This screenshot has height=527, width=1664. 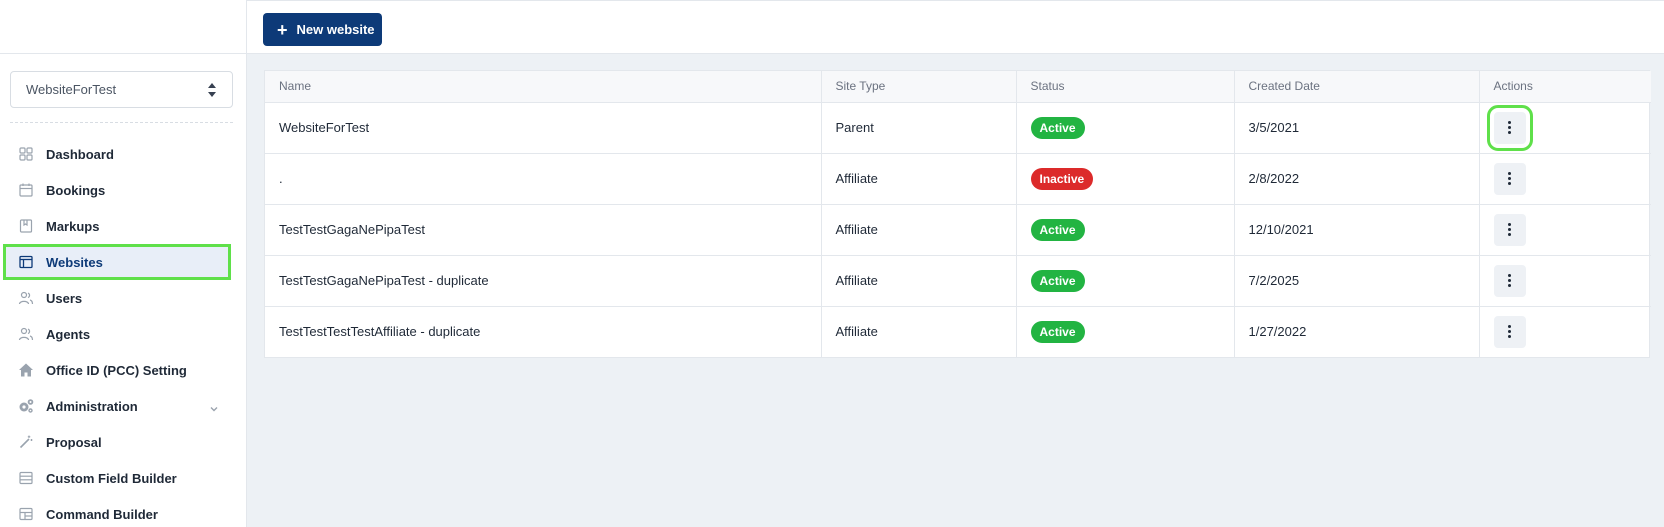 What do you see at coordinates (121, 122) in the screenshot?
I see `sidebar-divider` at bounding box center [121, 122].